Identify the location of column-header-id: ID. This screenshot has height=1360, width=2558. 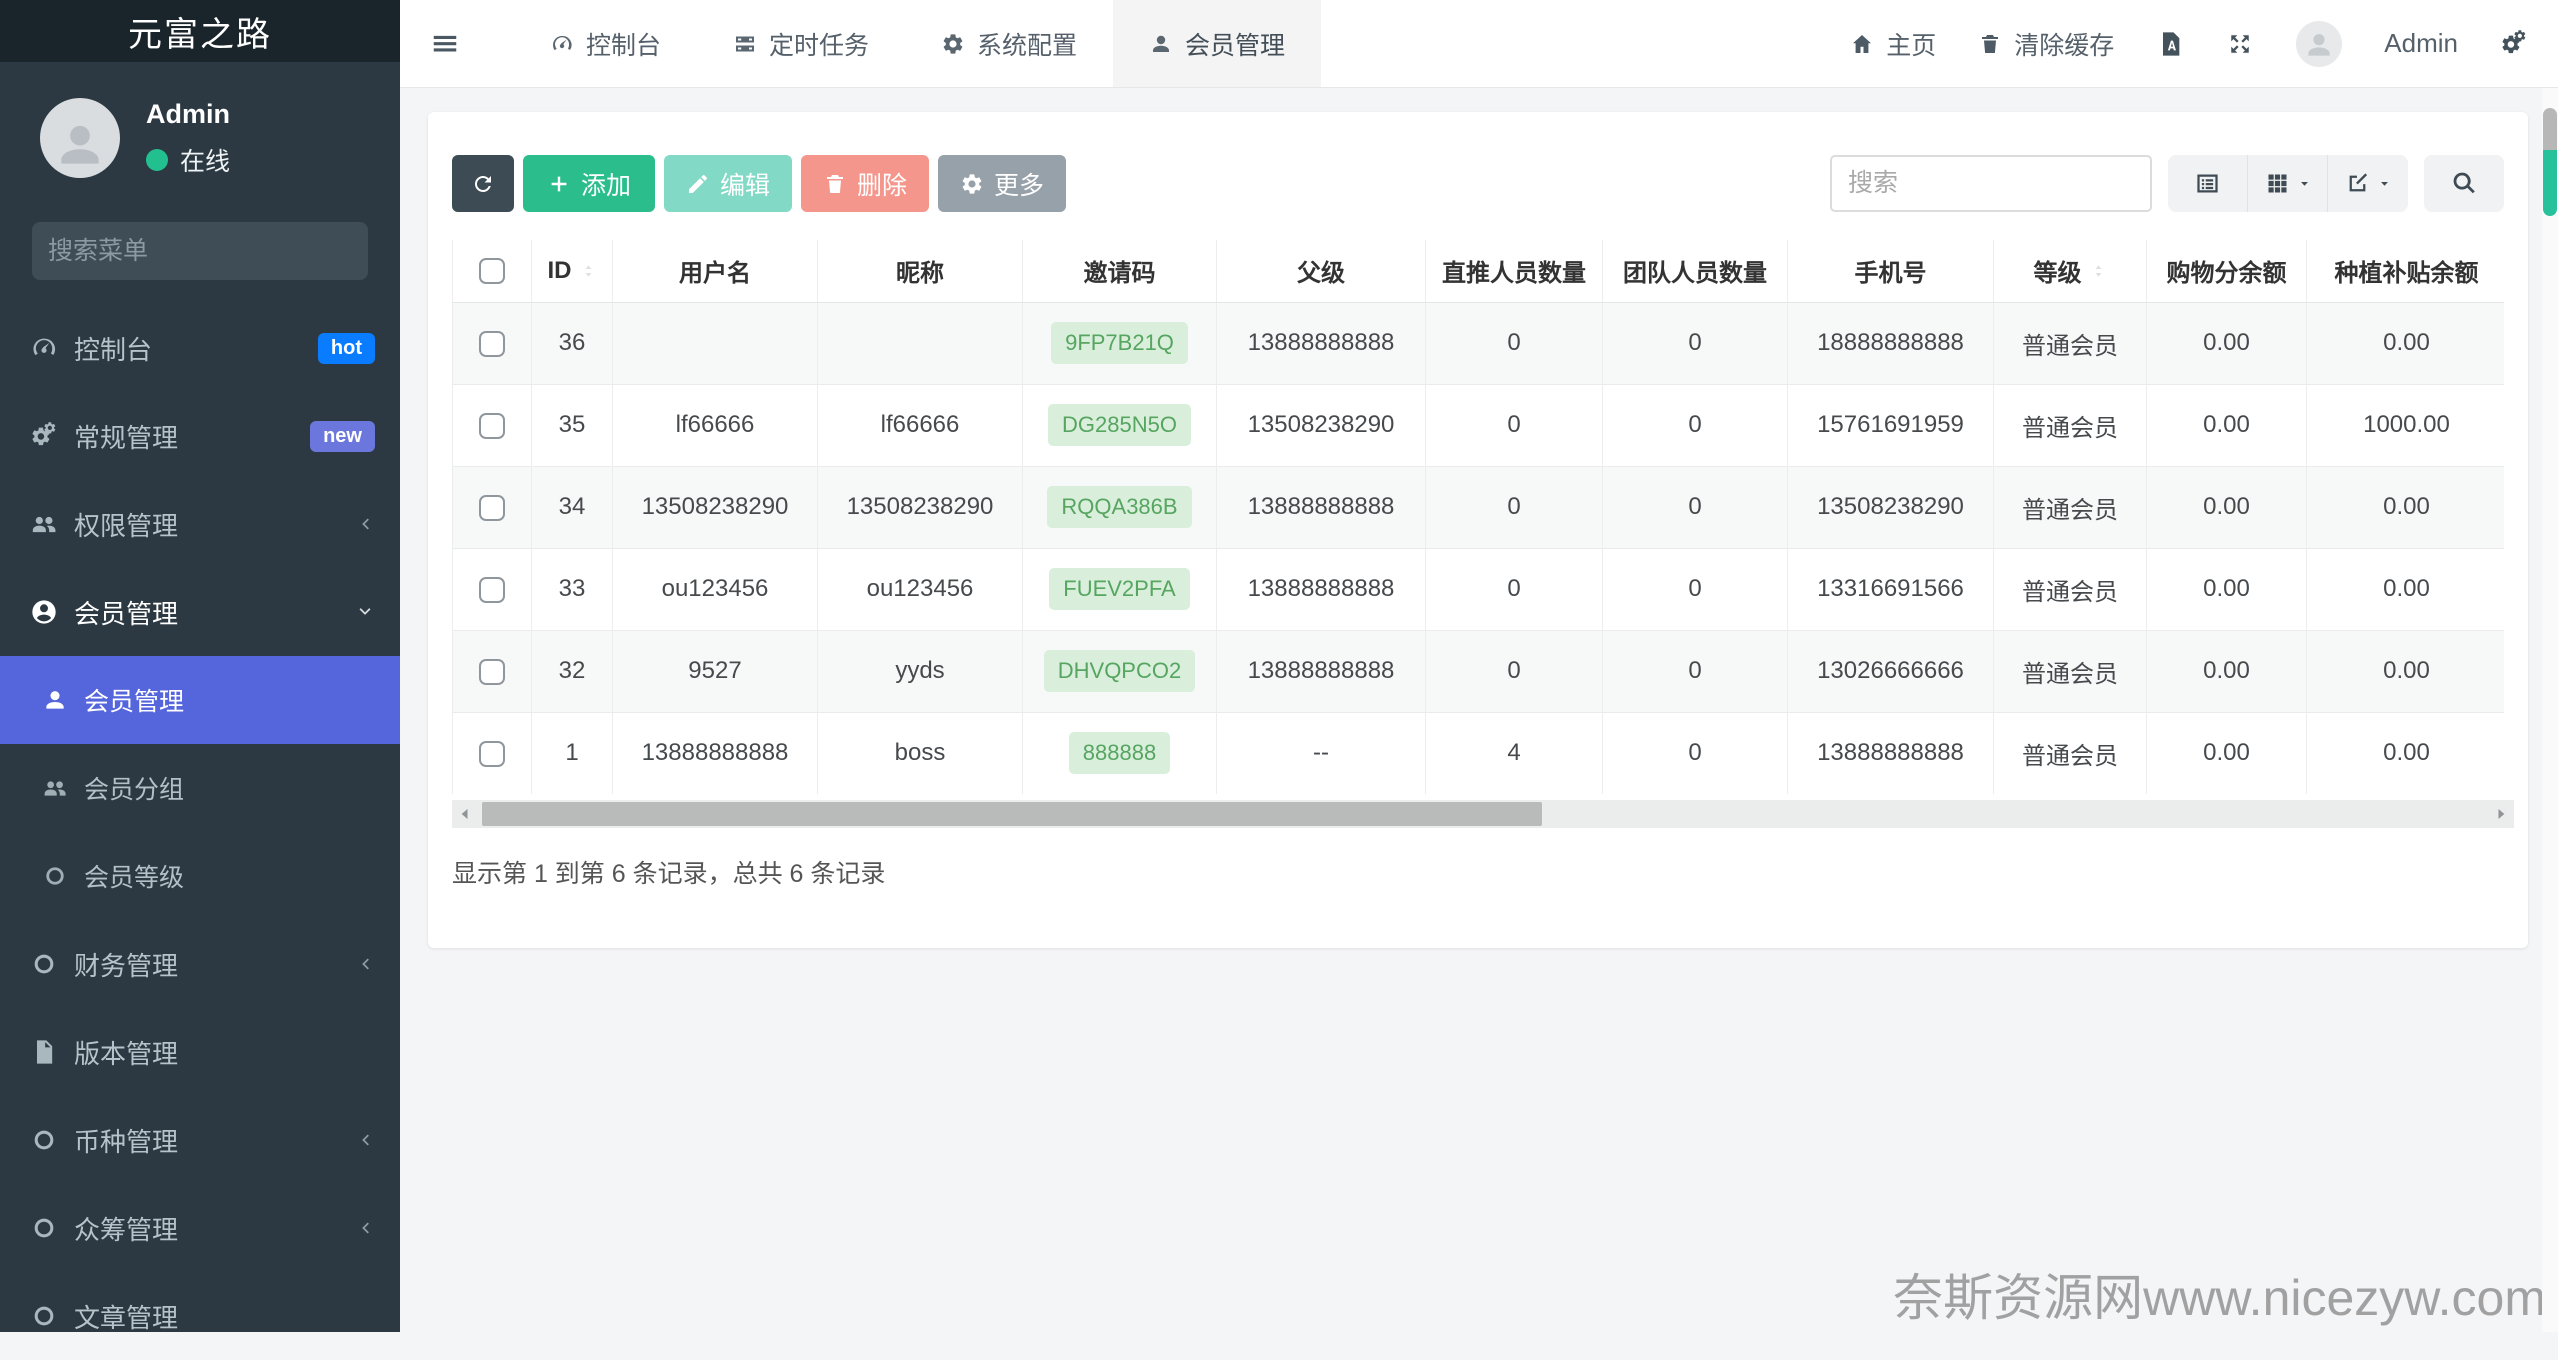
(572, 271).